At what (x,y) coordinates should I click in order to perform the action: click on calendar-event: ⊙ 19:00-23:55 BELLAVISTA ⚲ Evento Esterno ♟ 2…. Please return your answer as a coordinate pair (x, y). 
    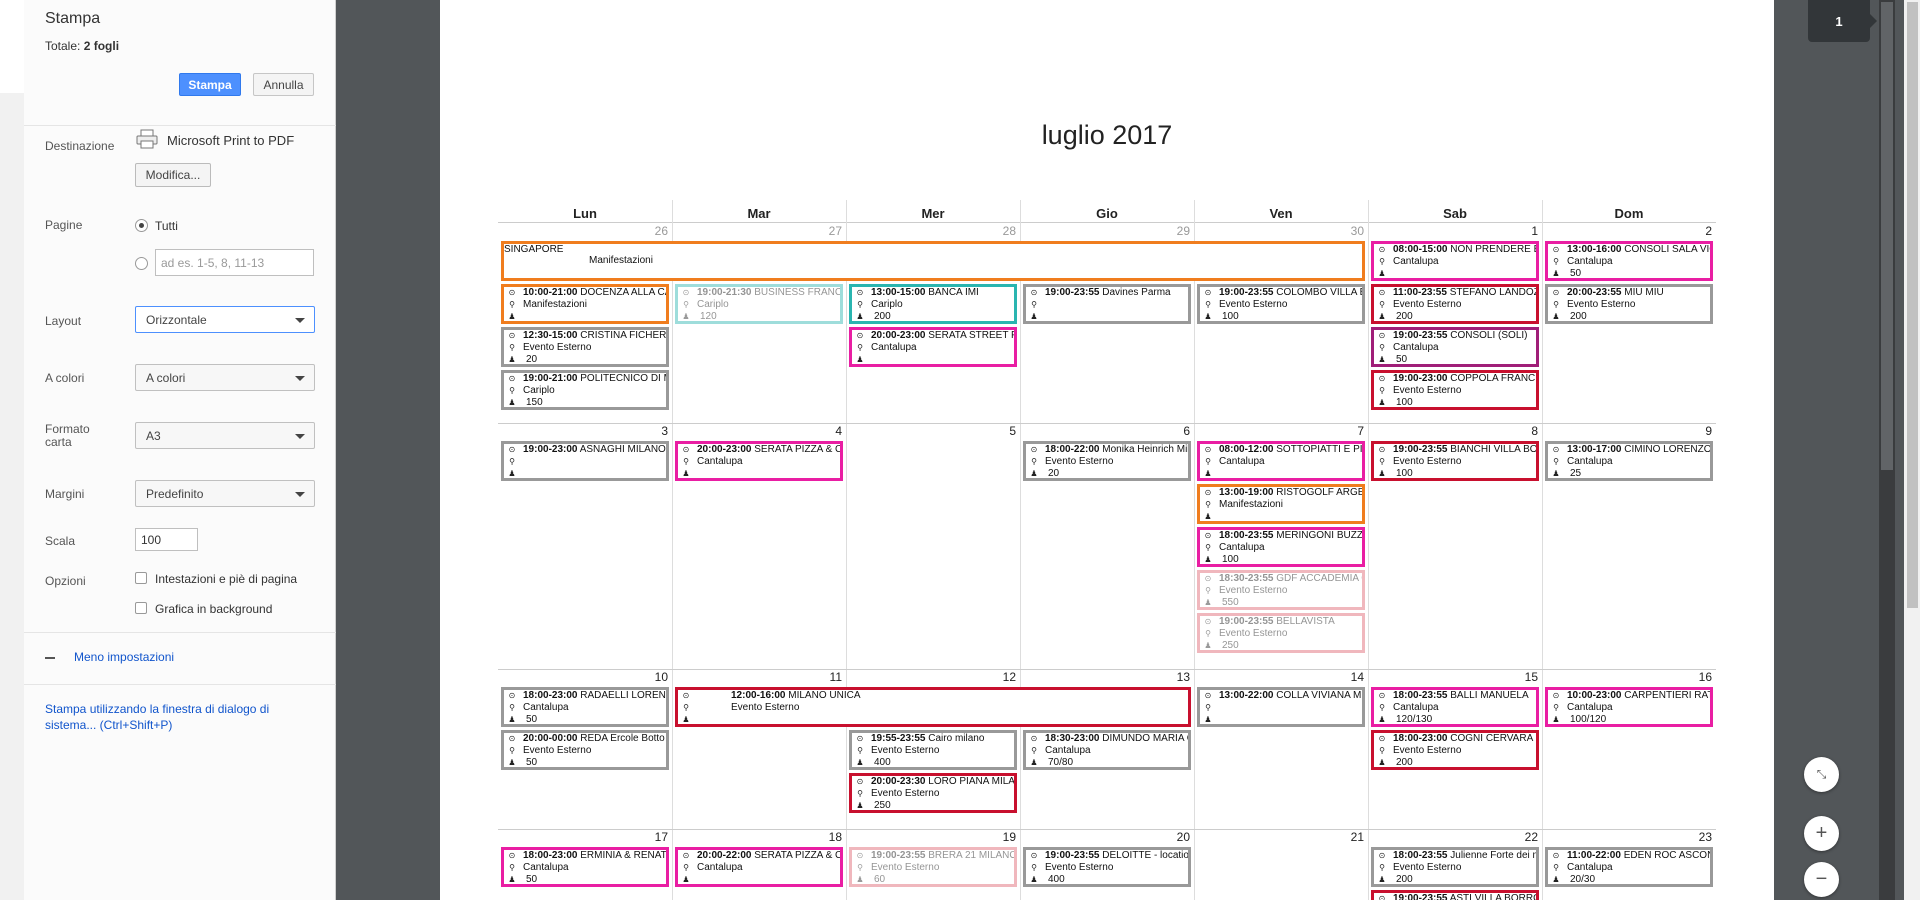
    Looking at the image, I should click on (1281, 633).